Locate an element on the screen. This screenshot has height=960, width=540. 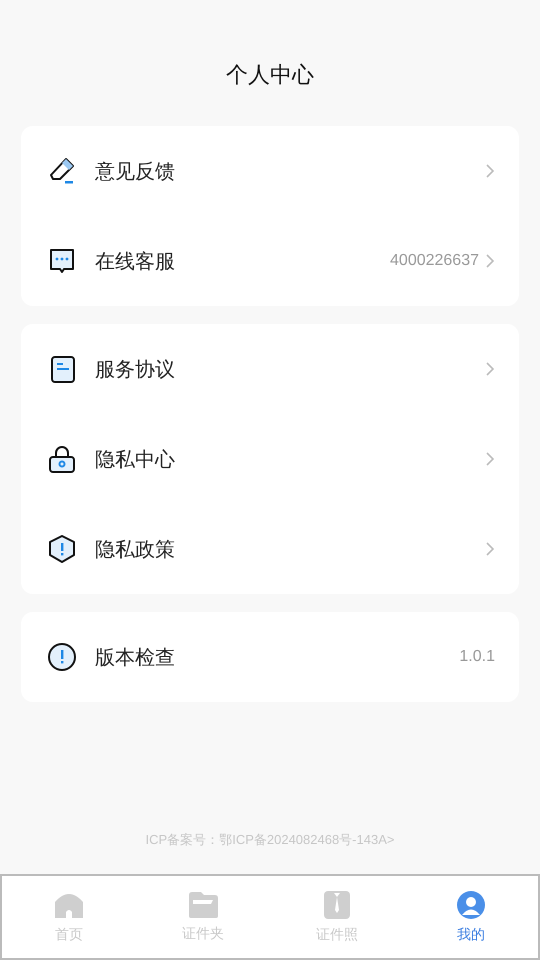
menu-label: 隐私中心 is located at coordinates (135, 459).